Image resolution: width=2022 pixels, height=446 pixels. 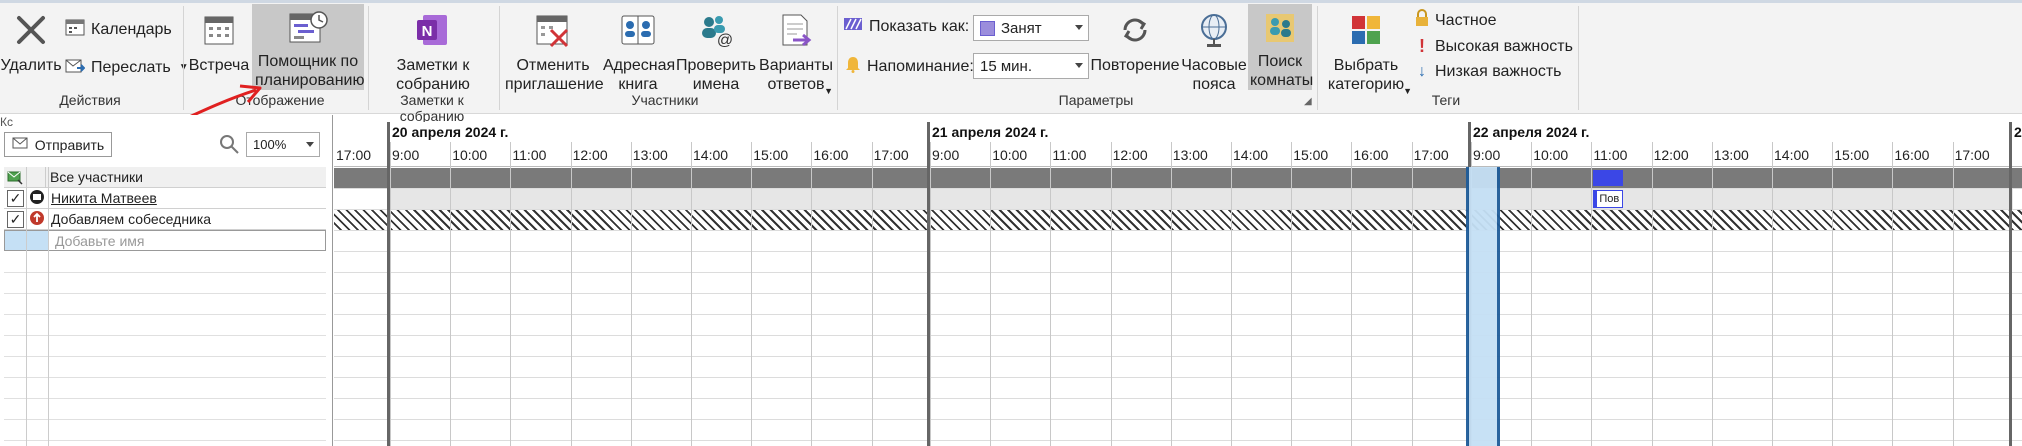 I want to click on selected-time-range, so click(x=1483, y=306).